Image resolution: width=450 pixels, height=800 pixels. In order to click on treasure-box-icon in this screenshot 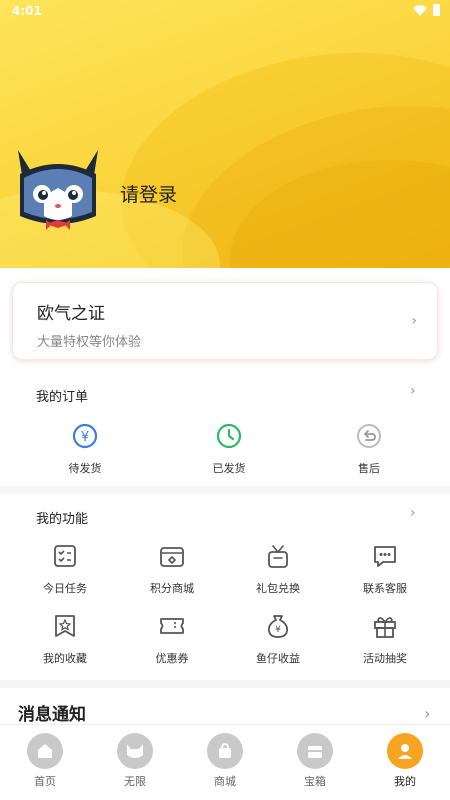, I will do `click(315, 752)`.